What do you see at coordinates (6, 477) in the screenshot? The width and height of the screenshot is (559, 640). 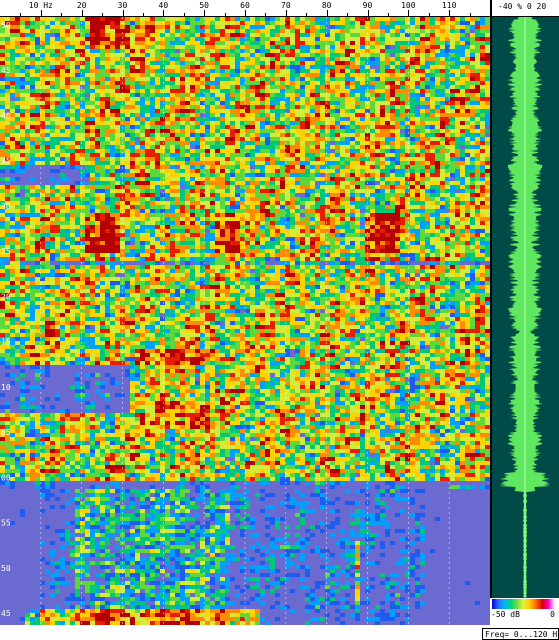 I see `time-axis-label: 00` at bounding box center [6, 477].